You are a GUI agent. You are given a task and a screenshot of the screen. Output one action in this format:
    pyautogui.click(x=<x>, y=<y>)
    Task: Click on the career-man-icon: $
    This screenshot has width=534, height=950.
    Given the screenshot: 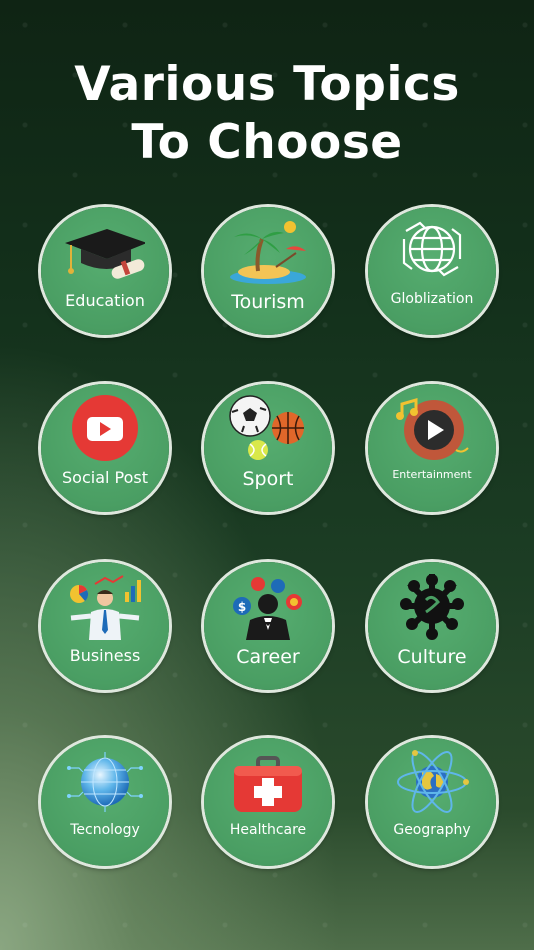 What is the action you would take?
    pyautogui.click(x=267, y=608)
    